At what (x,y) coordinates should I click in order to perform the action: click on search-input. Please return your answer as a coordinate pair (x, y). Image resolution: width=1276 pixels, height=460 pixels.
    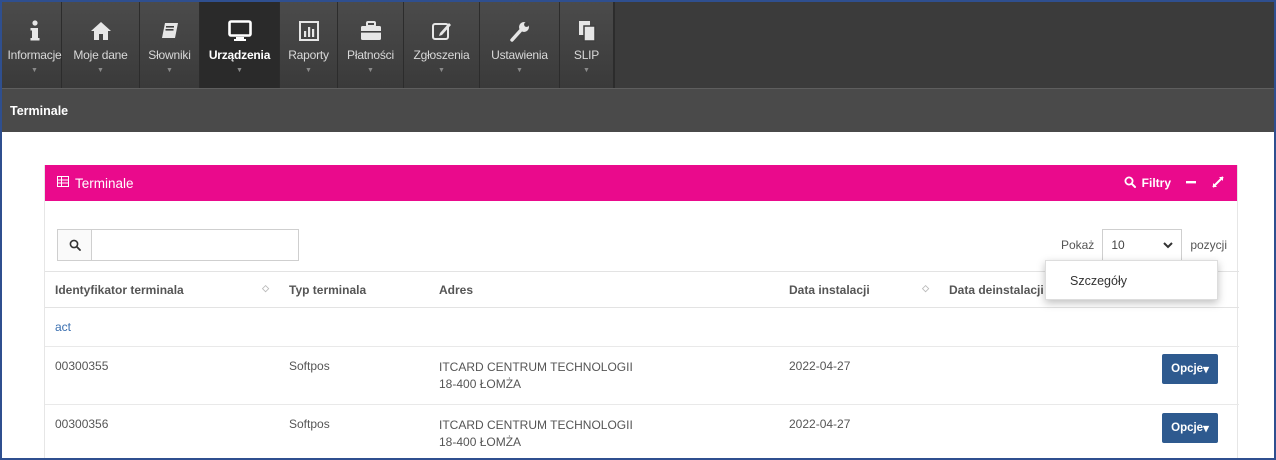
    Looking at the image, I should click on (195, 245).